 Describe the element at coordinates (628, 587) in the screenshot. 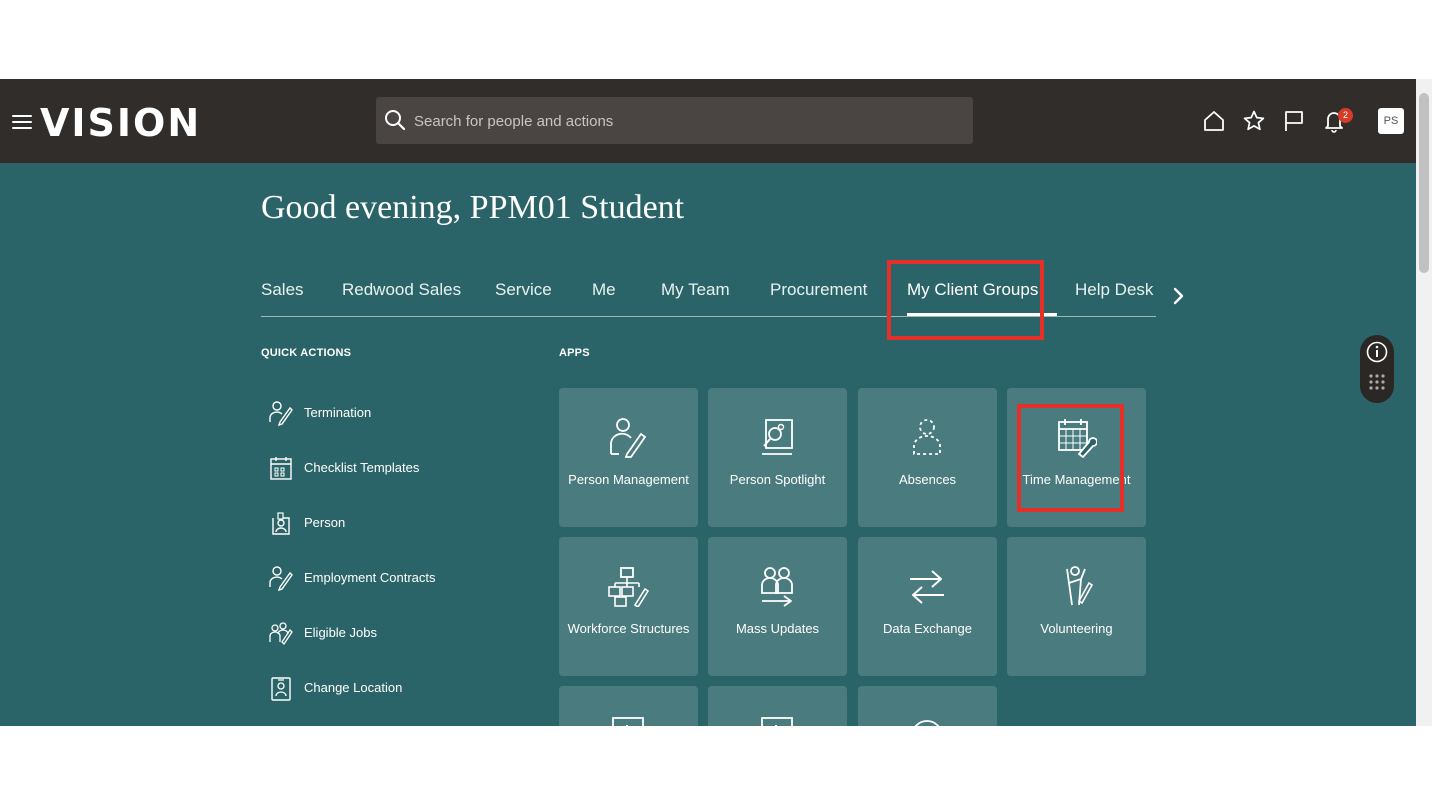

I see `org-chart-icon` at that location.